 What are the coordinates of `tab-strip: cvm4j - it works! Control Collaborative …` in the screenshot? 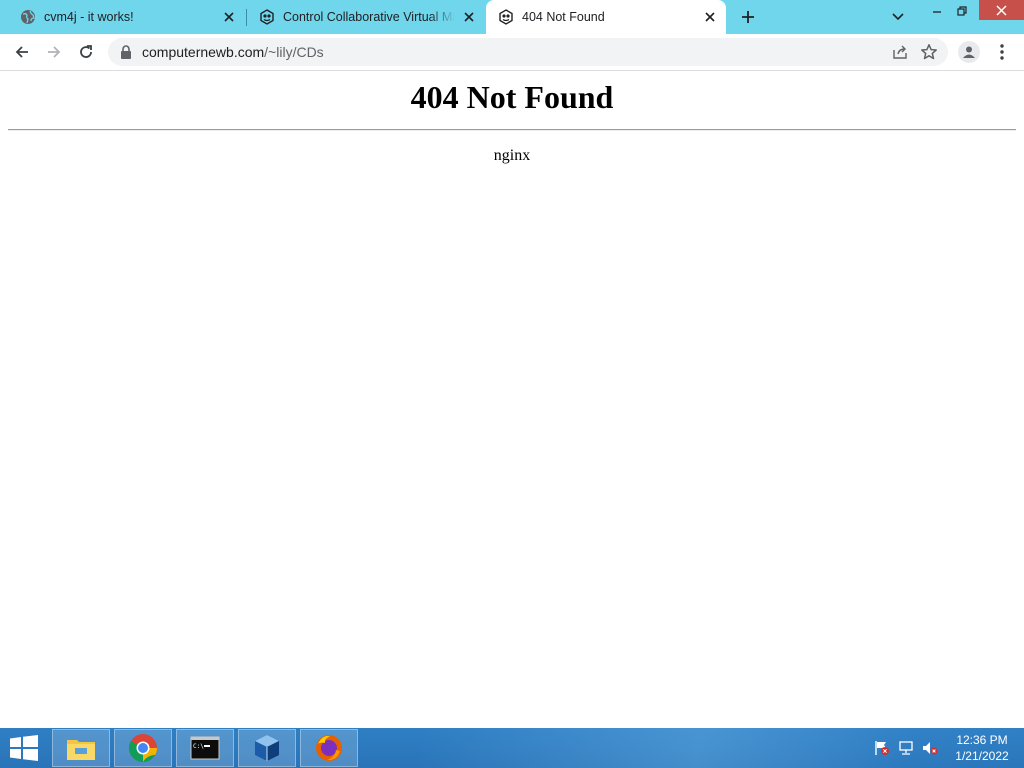 It's located at (512, 17).